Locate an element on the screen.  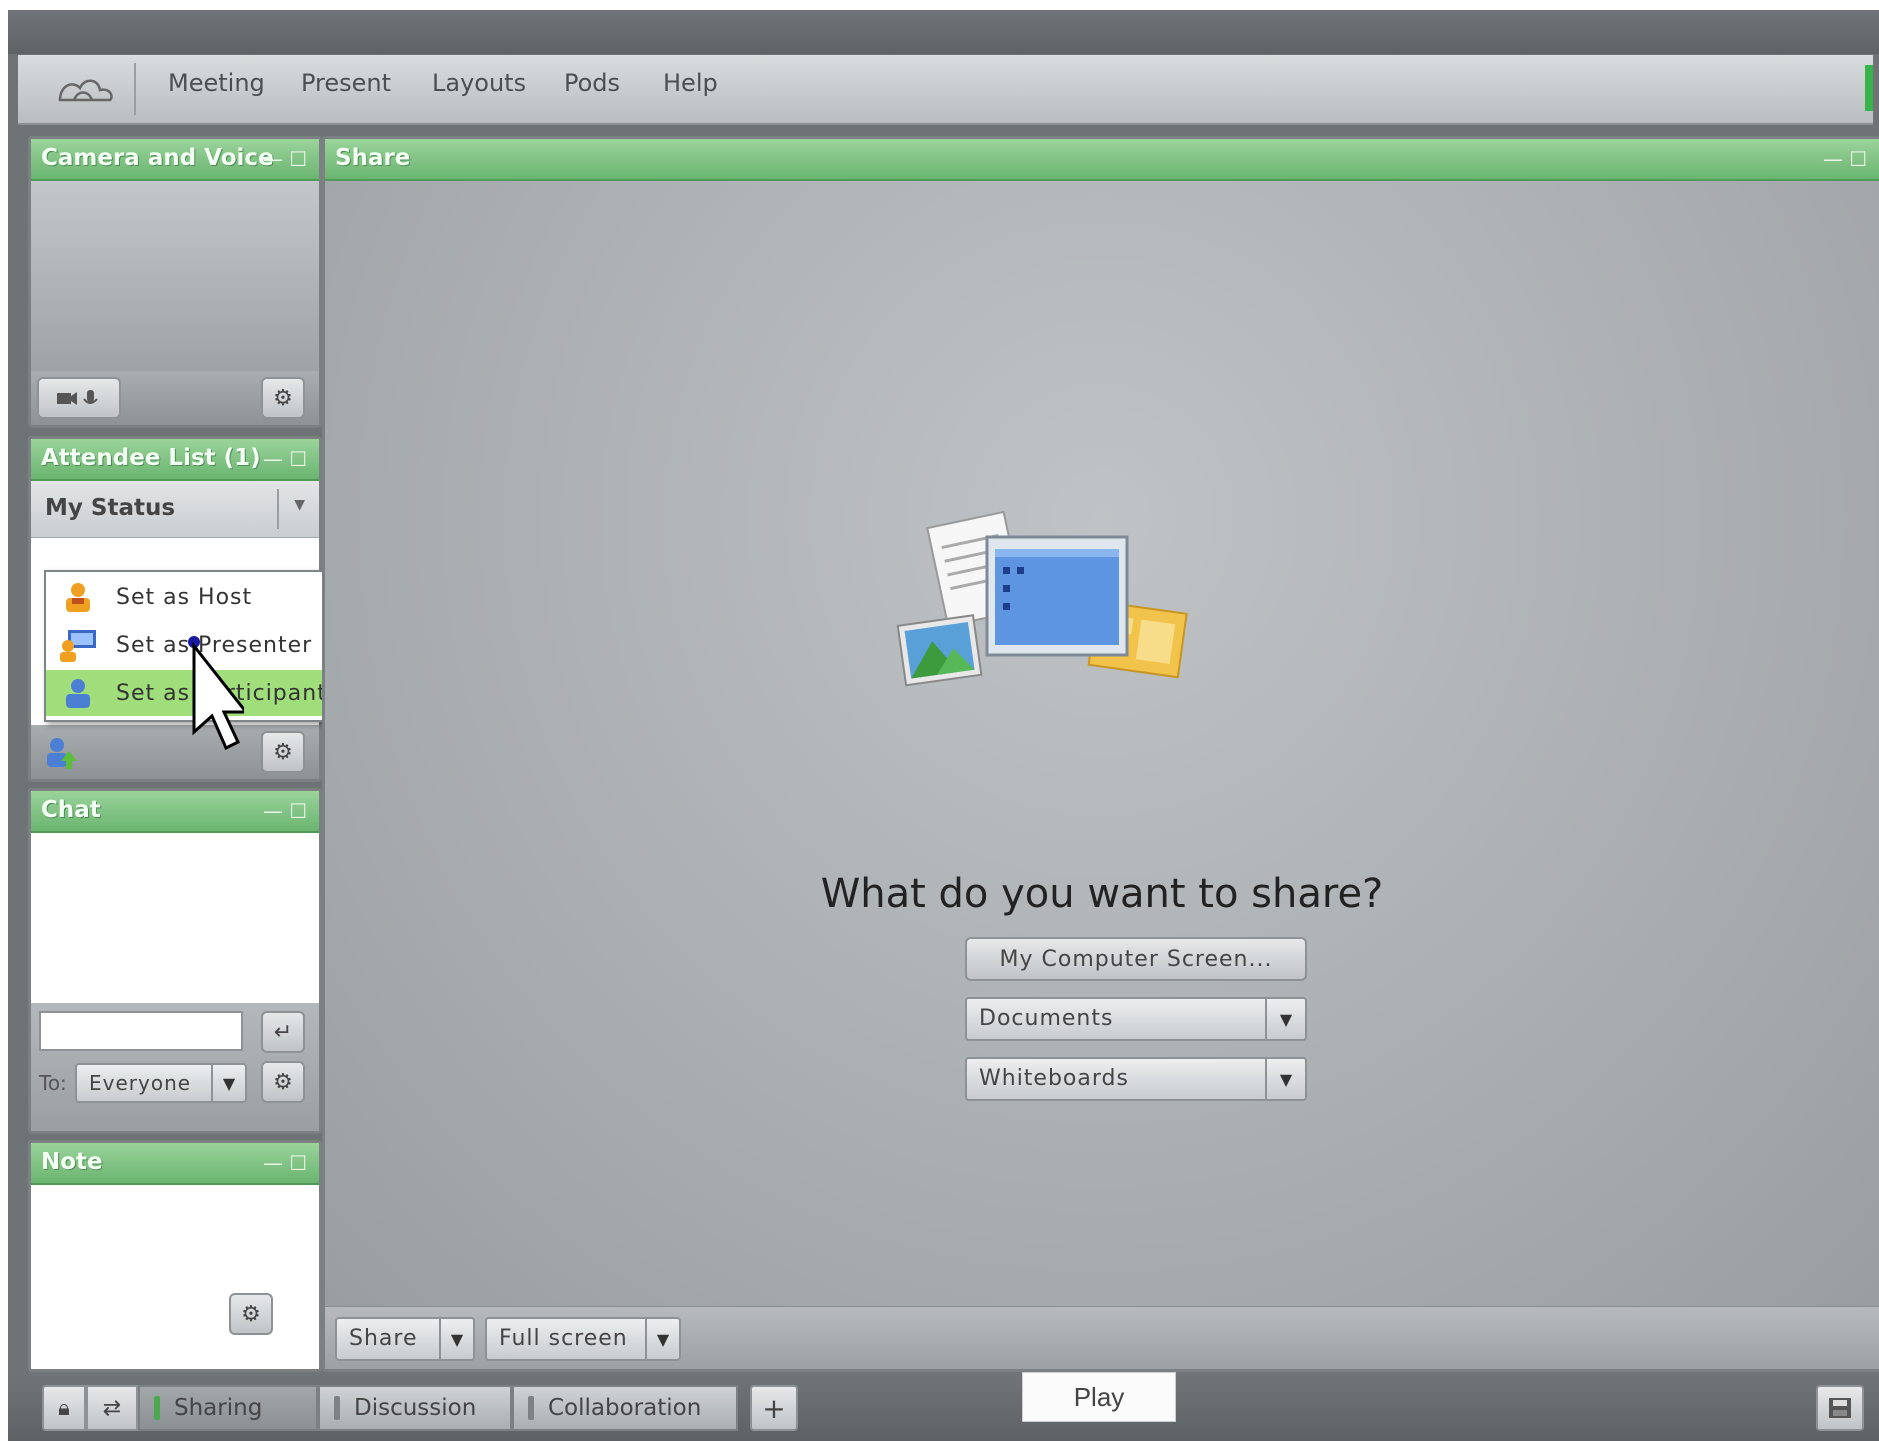
lock-icon: 🔒︎ is located at coordinates (64, 1408).